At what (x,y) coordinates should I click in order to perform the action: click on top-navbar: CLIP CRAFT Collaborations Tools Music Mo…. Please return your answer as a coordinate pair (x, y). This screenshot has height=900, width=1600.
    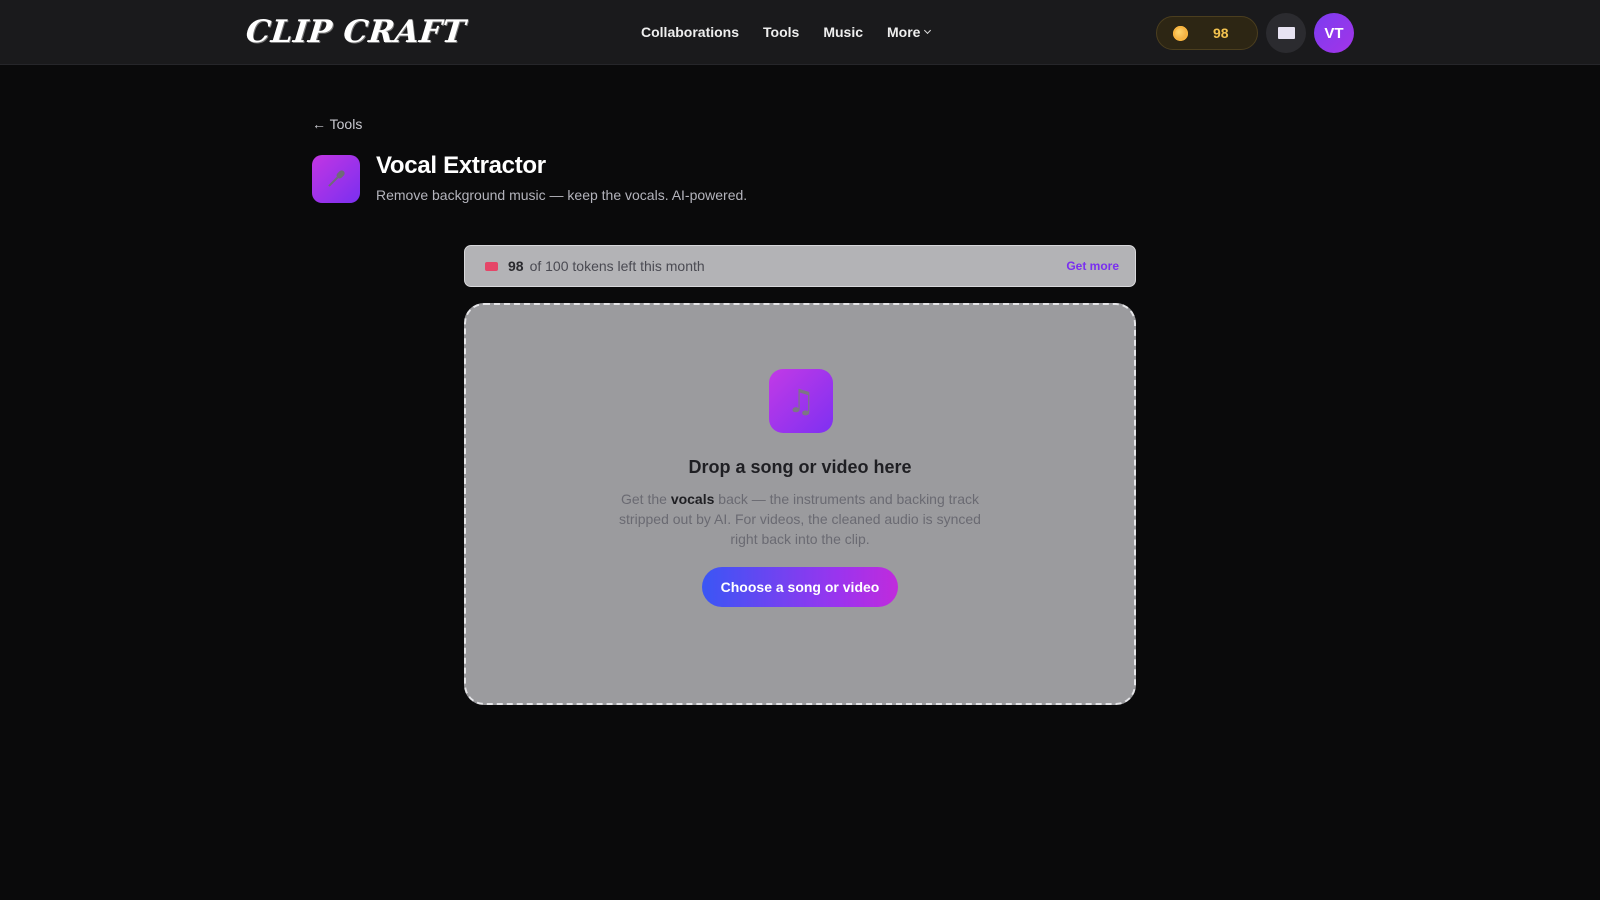
    Looking at the image, I should click on (800, 32).